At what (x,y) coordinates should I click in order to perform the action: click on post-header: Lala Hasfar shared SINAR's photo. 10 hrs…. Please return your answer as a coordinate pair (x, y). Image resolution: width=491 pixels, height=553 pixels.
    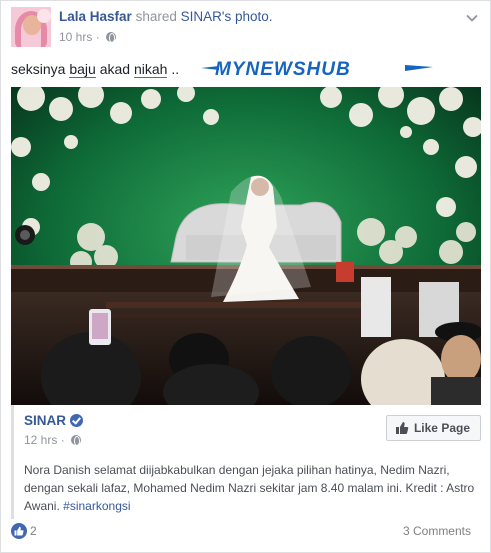
    Looking at the image, I should click on (246, 28).